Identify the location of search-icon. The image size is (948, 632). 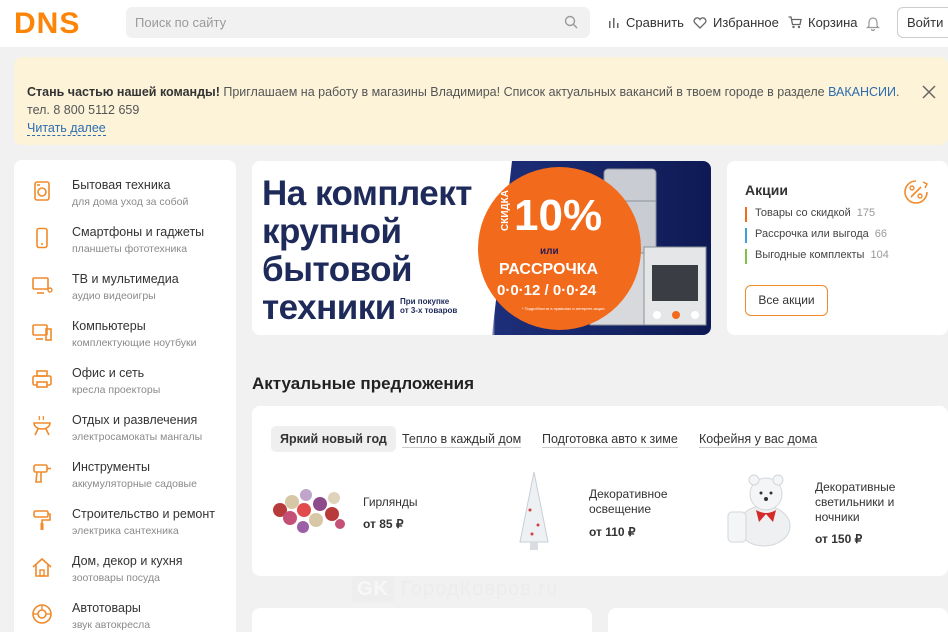
(571, 22).